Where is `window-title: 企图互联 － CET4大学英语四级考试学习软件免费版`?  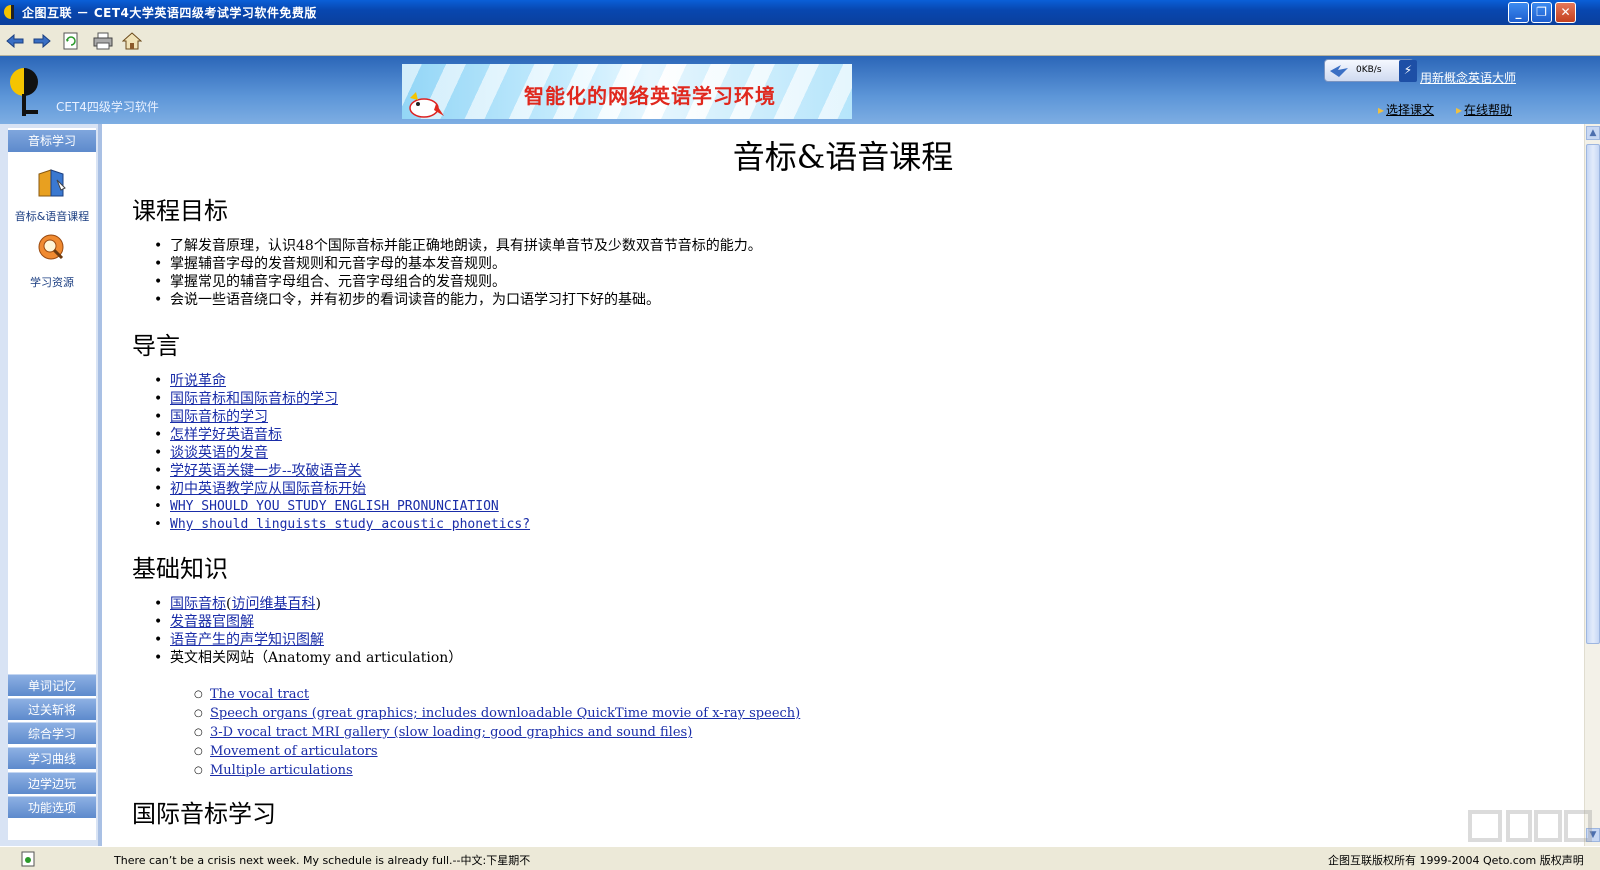 window-title: 企图互联 － CET4大学英语四级考试学习软件免费版 is located at coordinates (169, 13).